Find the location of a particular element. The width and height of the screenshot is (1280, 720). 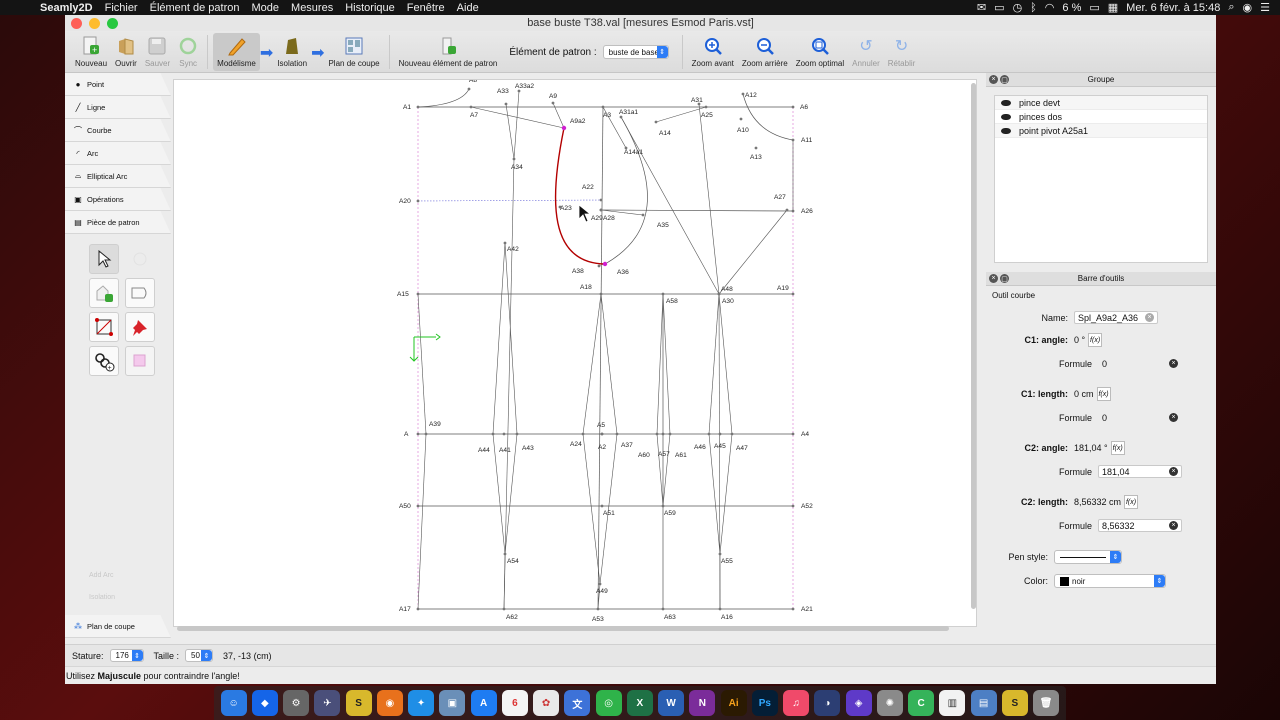

undo-button: ↺ Annuler is located at coordinates (866, 52).